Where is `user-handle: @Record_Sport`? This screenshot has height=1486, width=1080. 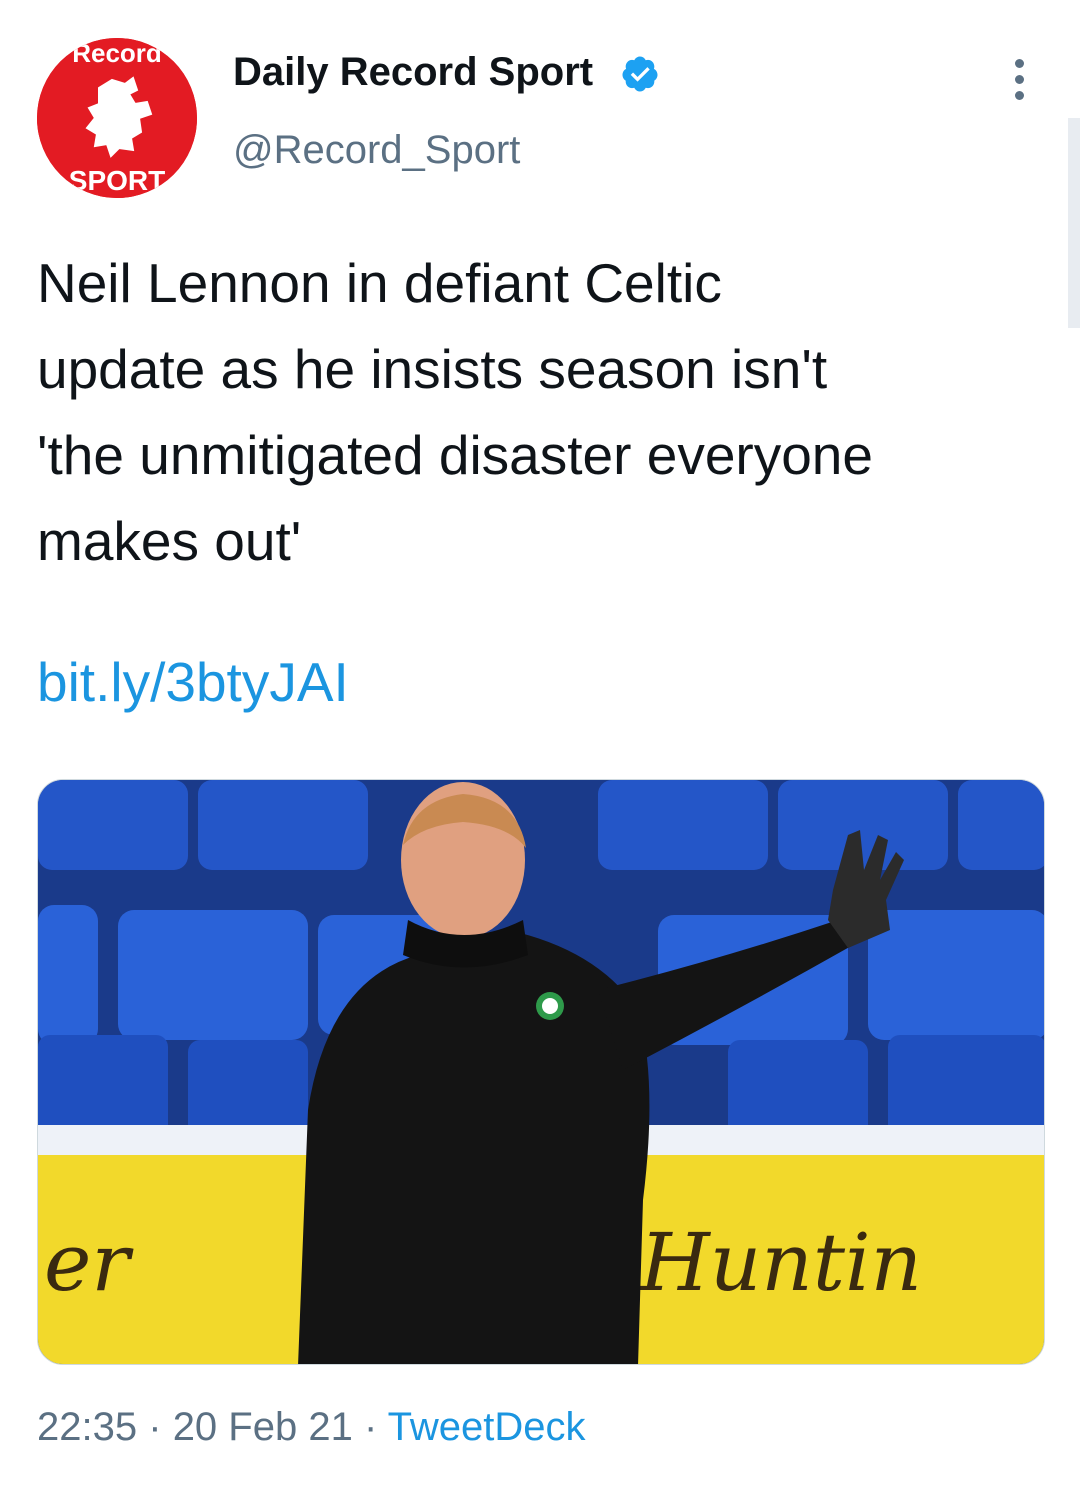 user-handle: @Record_Sport is located at coordinates (376, 150).